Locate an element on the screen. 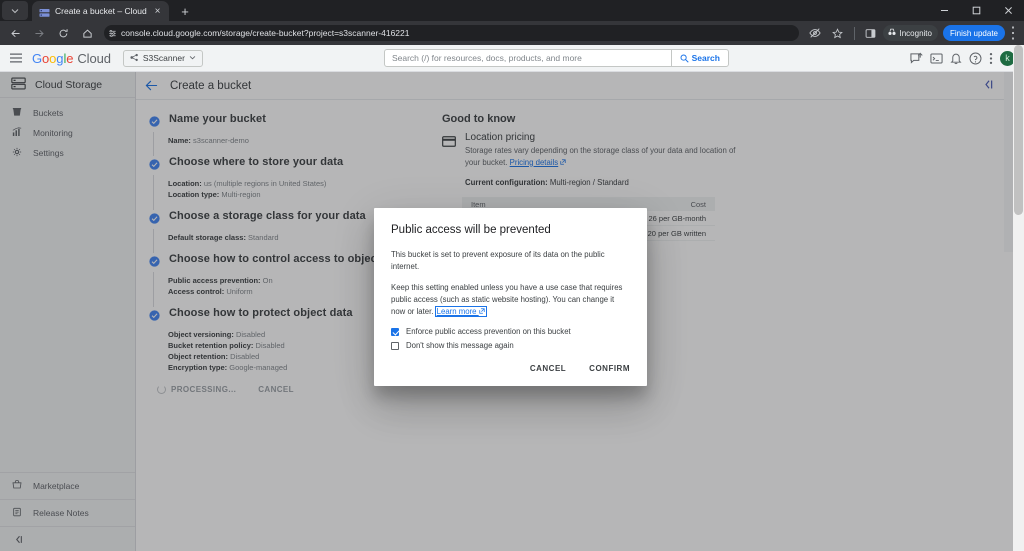  forward-icon is located at coordinates (39, 33).